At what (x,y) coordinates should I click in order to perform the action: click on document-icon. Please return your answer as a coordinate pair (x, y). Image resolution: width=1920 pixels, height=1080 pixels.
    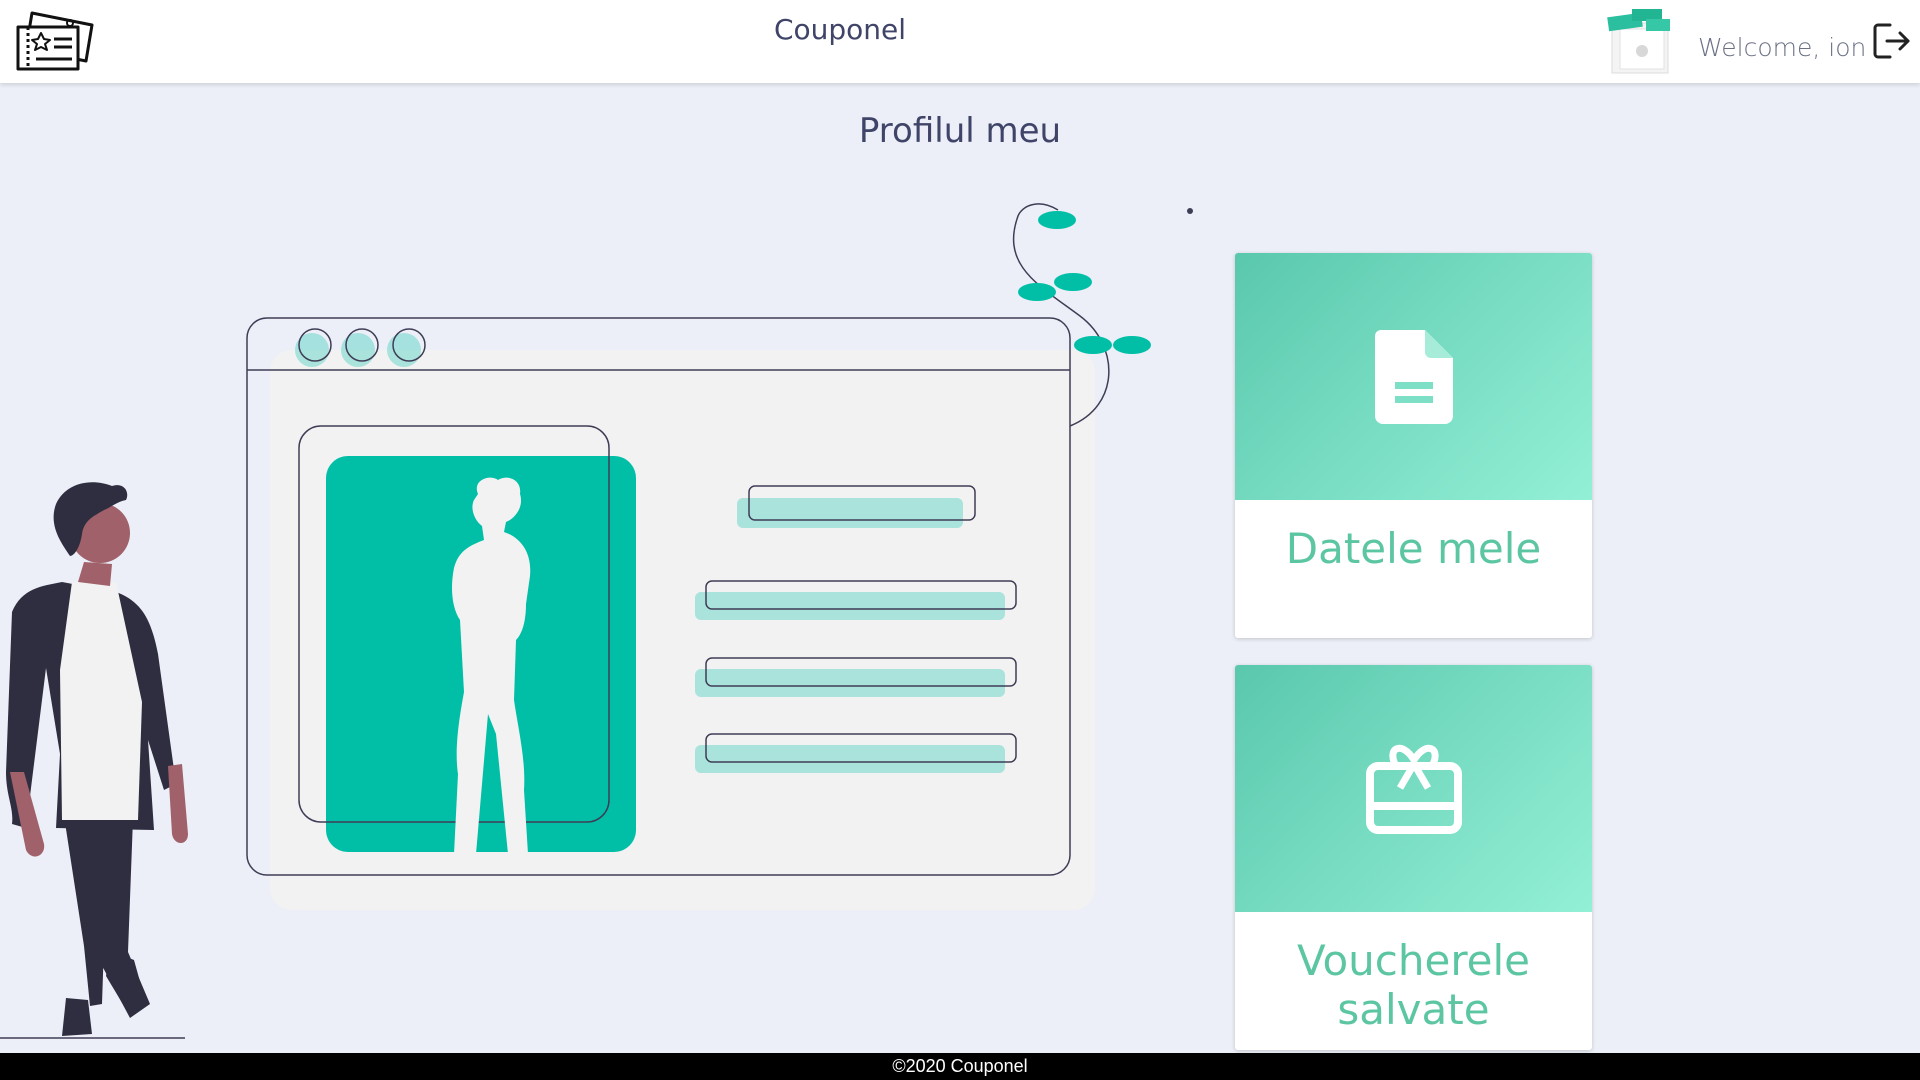
    Looking at the image, I should click on (1413, 376).